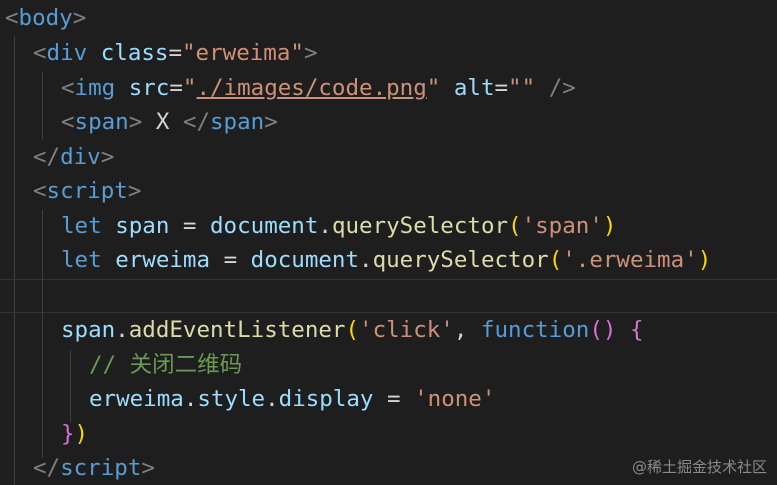 Image resolution: width=777 pixels, height=485 pixels. What do you see at coordinates (68, 434) in the screenshot?
I see `brace: }` at bounding box center [68, 434].